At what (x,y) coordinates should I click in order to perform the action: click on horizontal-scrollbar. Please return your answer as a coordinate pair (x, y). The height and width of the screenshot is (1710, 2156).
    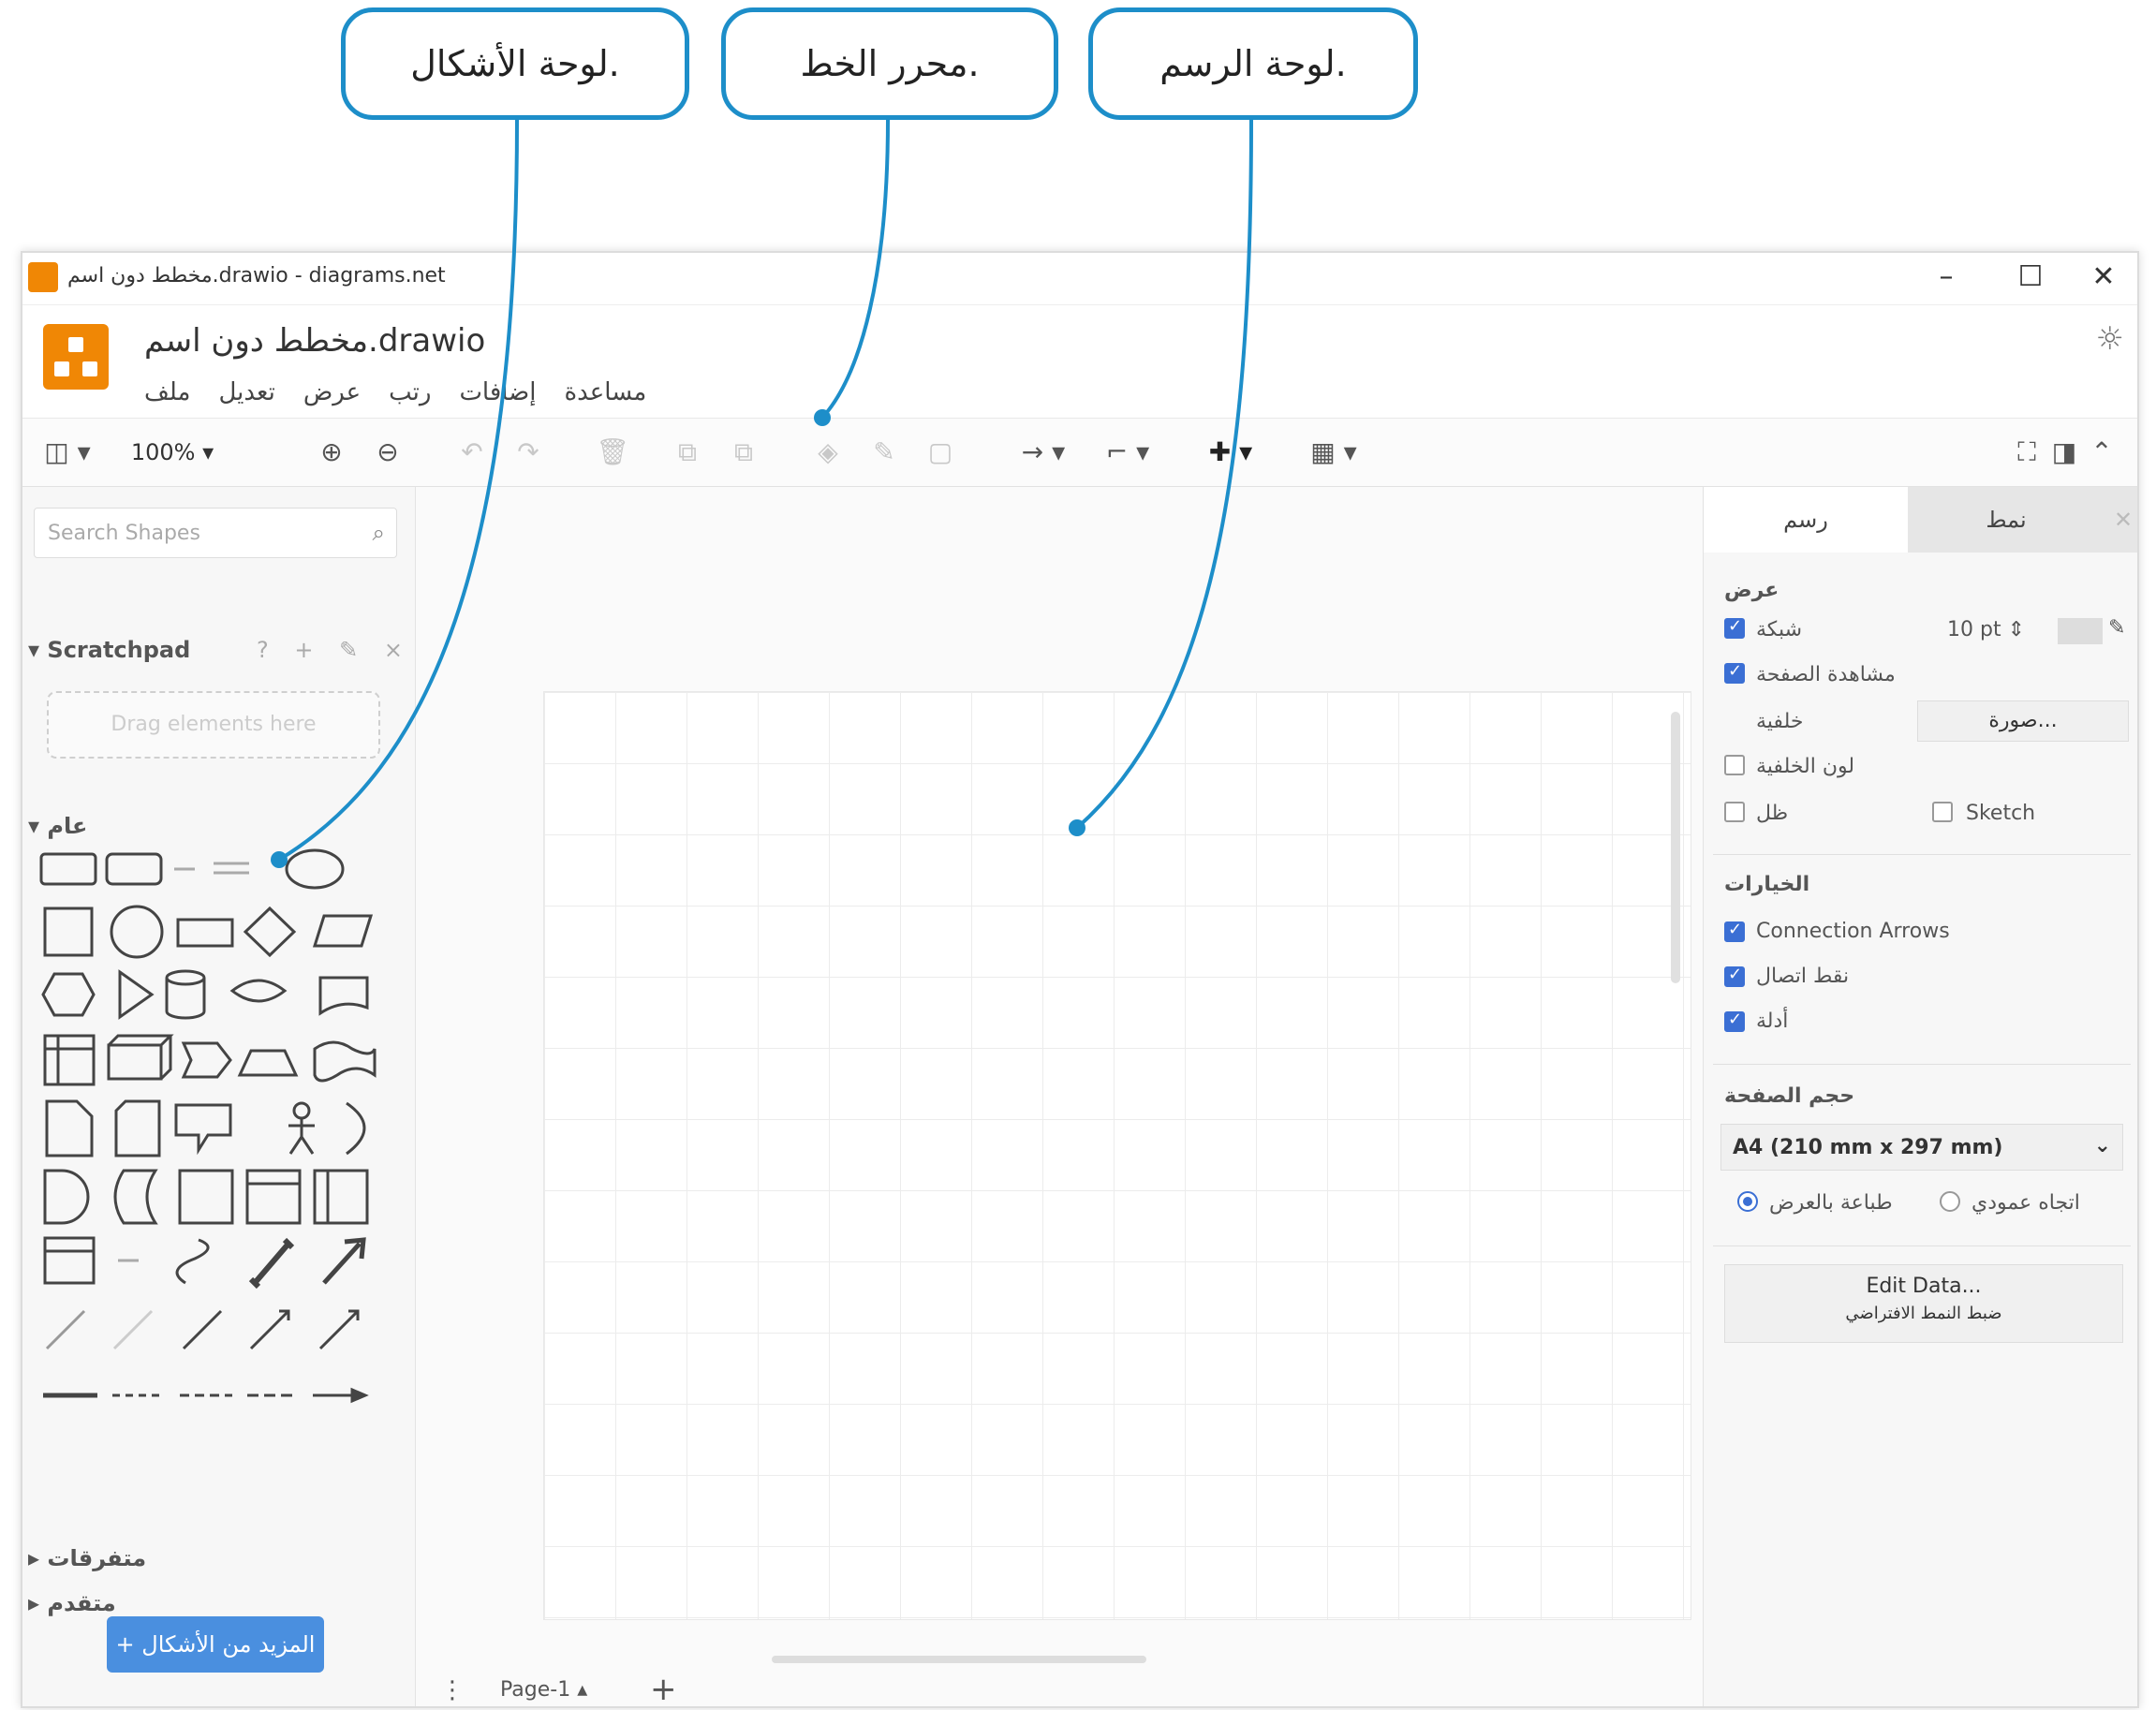
    Looking at the image, I should click on (959, 1660).